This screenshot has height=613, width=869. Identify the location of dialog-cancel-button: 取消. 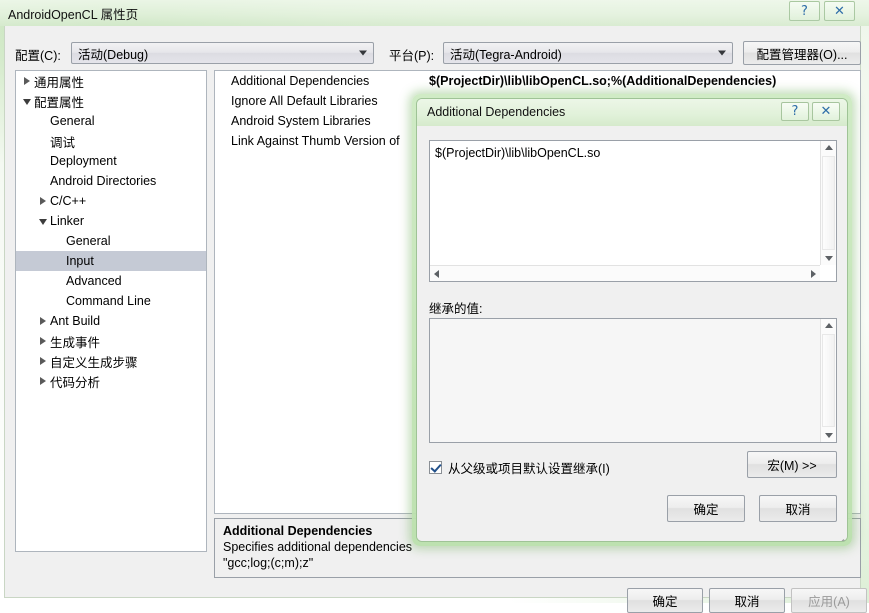
(798, 508).